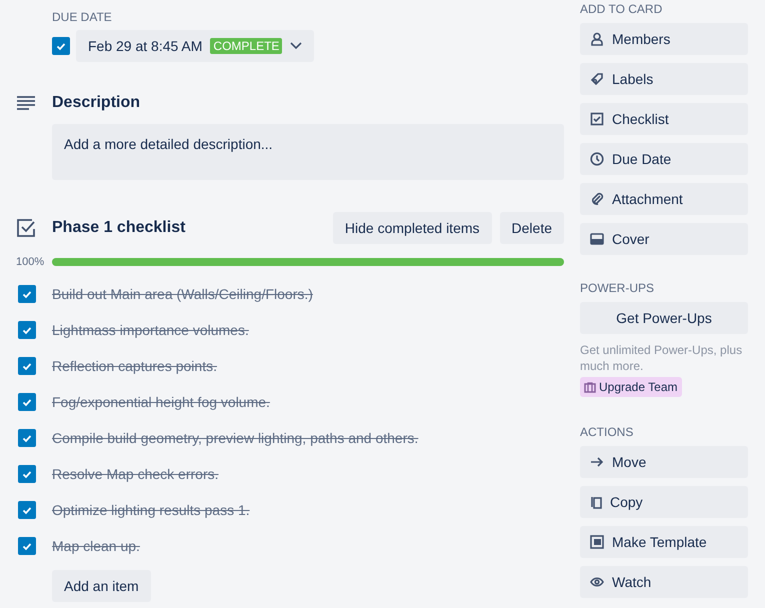  What do you see at coordinates (618, 288) in the screenshot?
I see `section-label: POWER-UPS` at bounding box center [618, 288].